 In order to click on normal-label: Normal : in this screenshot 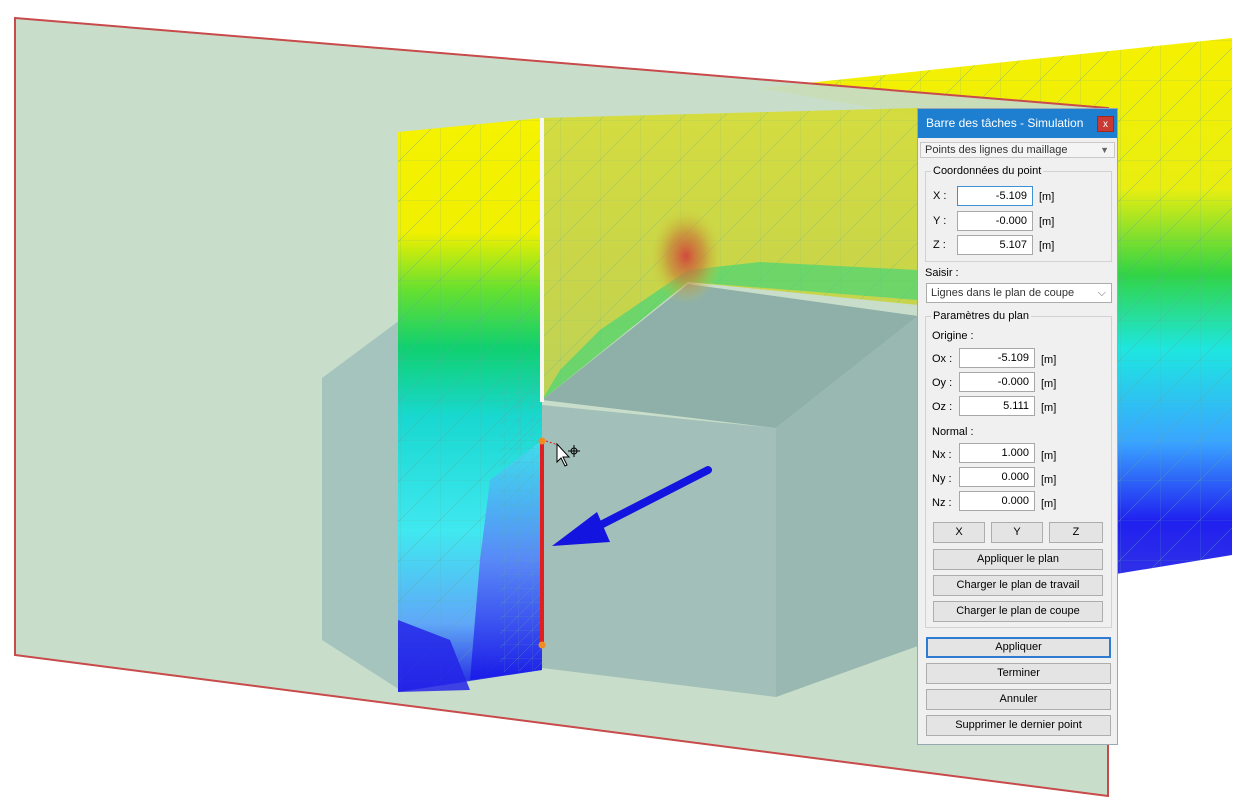, I will do `click(953, 432)`.